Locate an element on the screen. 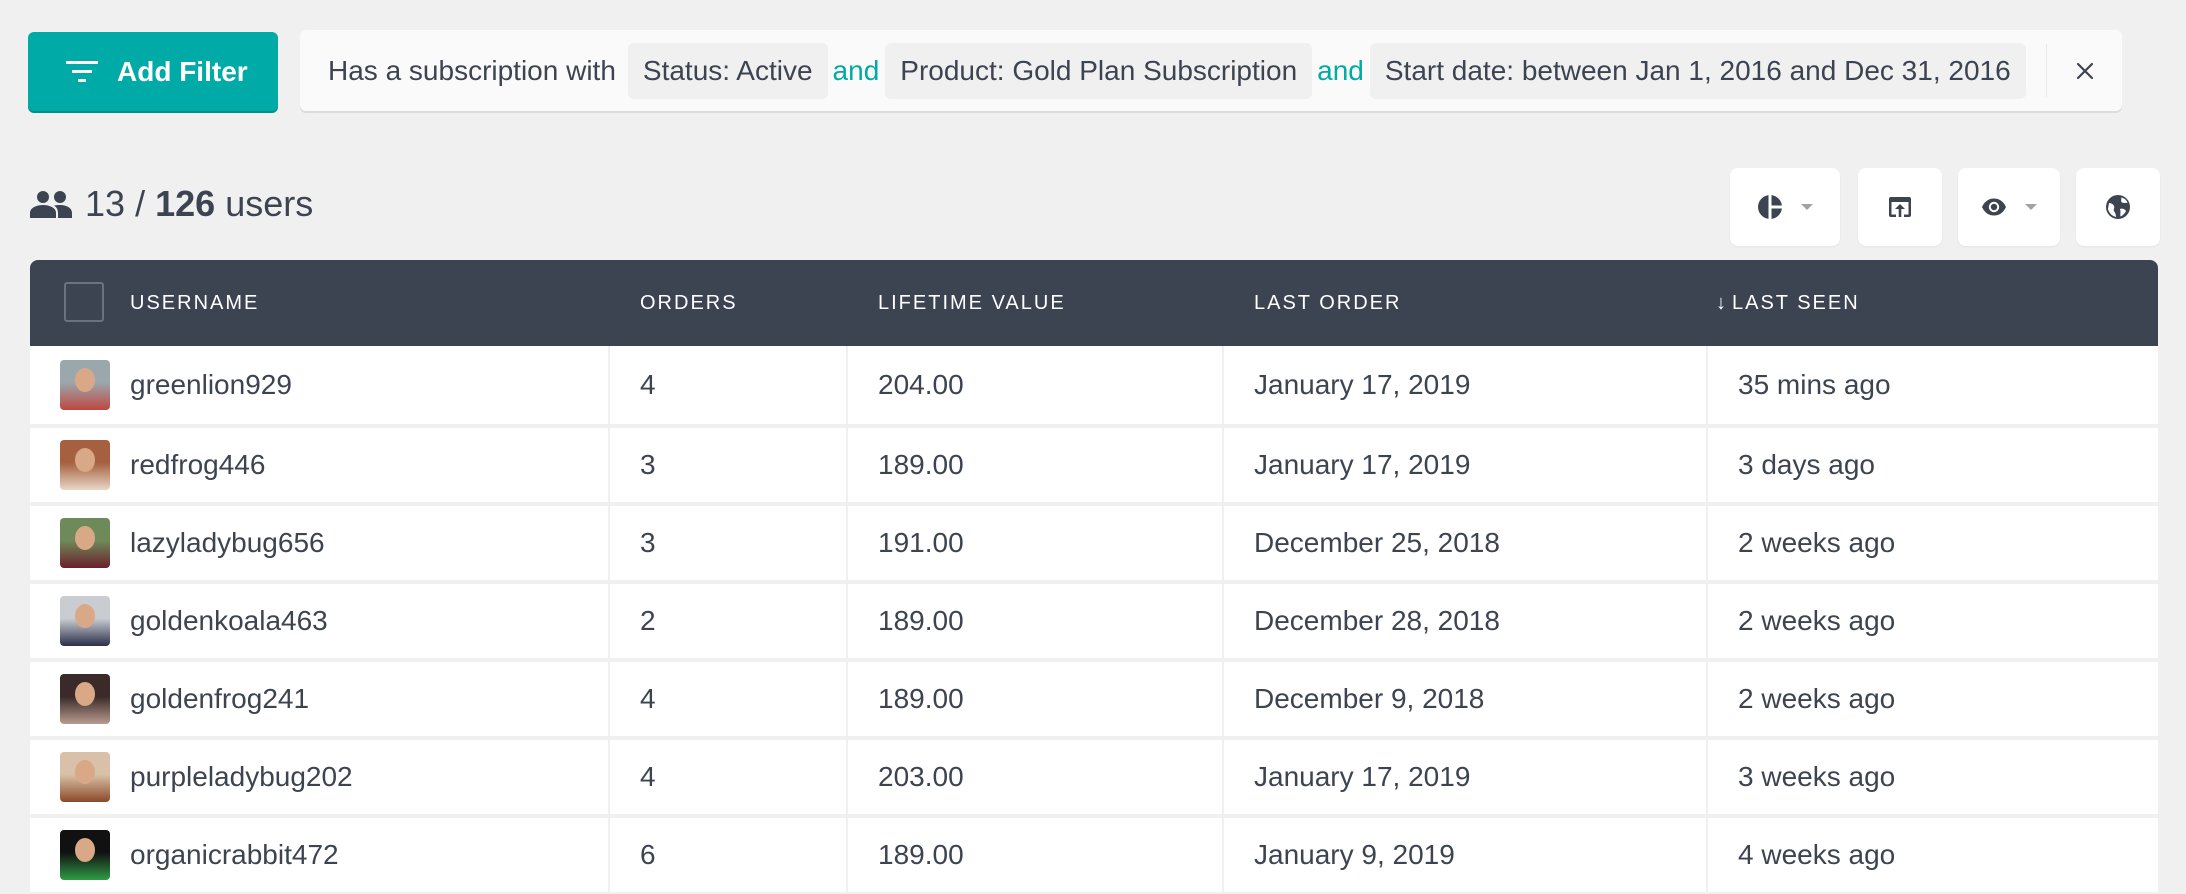  export-icon is located at coordinates (1900, 207).